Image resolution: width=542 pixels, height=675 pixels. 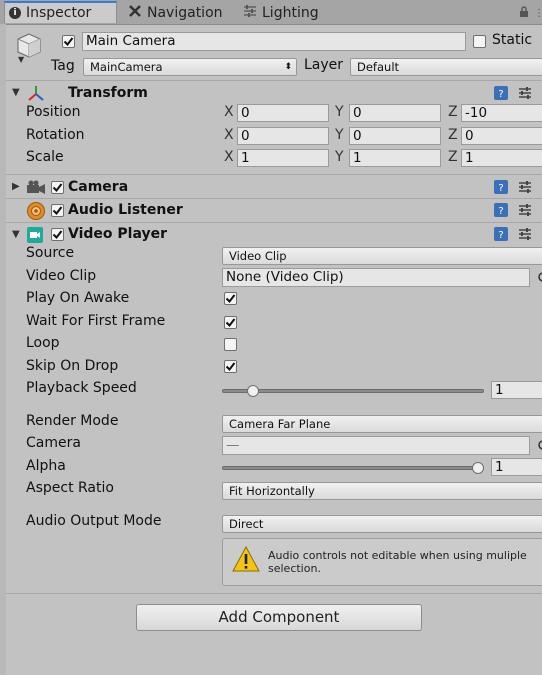 I want to click on camera-icon, so click(x=36, y=190).